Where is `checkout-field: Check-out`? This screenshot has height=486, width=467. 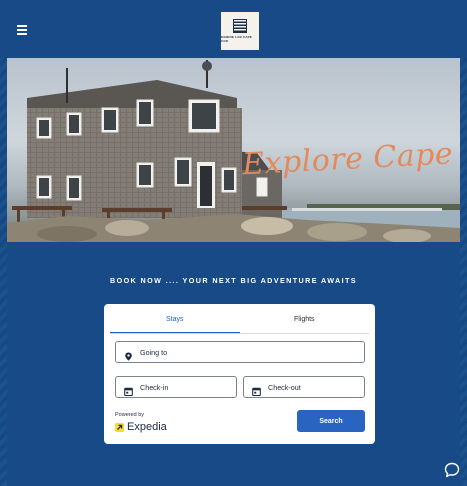
checkout-field: Check-out is located at coordinates (304, 387).